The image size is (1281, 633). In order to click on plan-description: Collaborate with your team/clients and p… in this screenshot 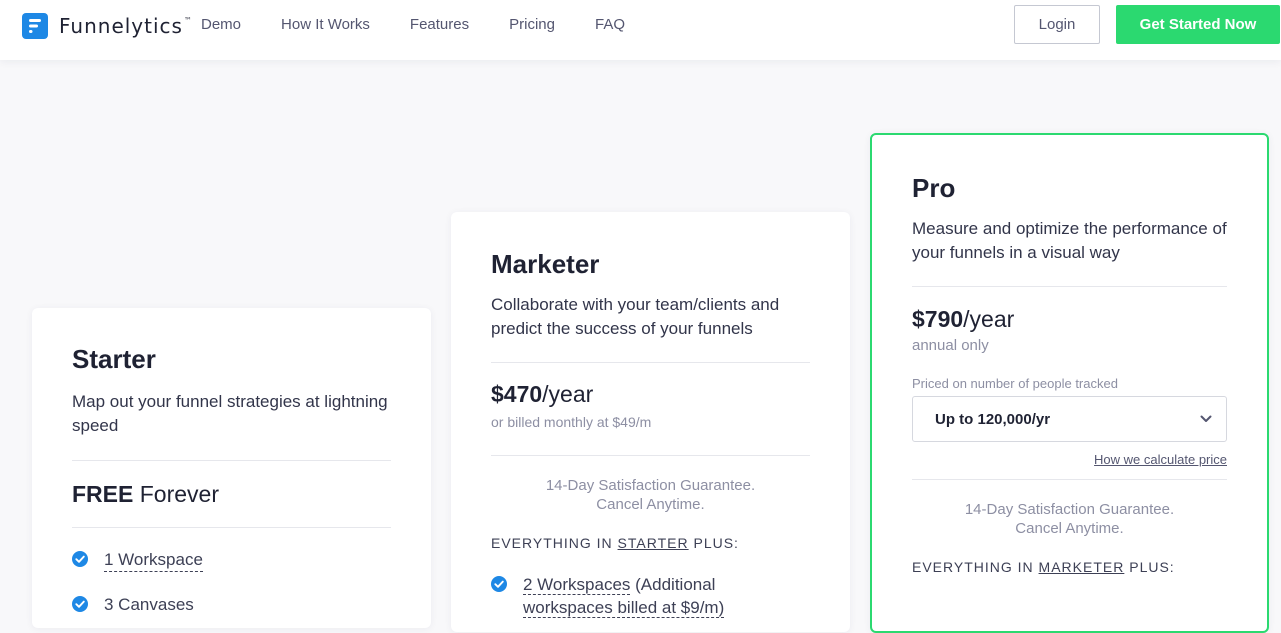, I will do `click(635, 316)`.